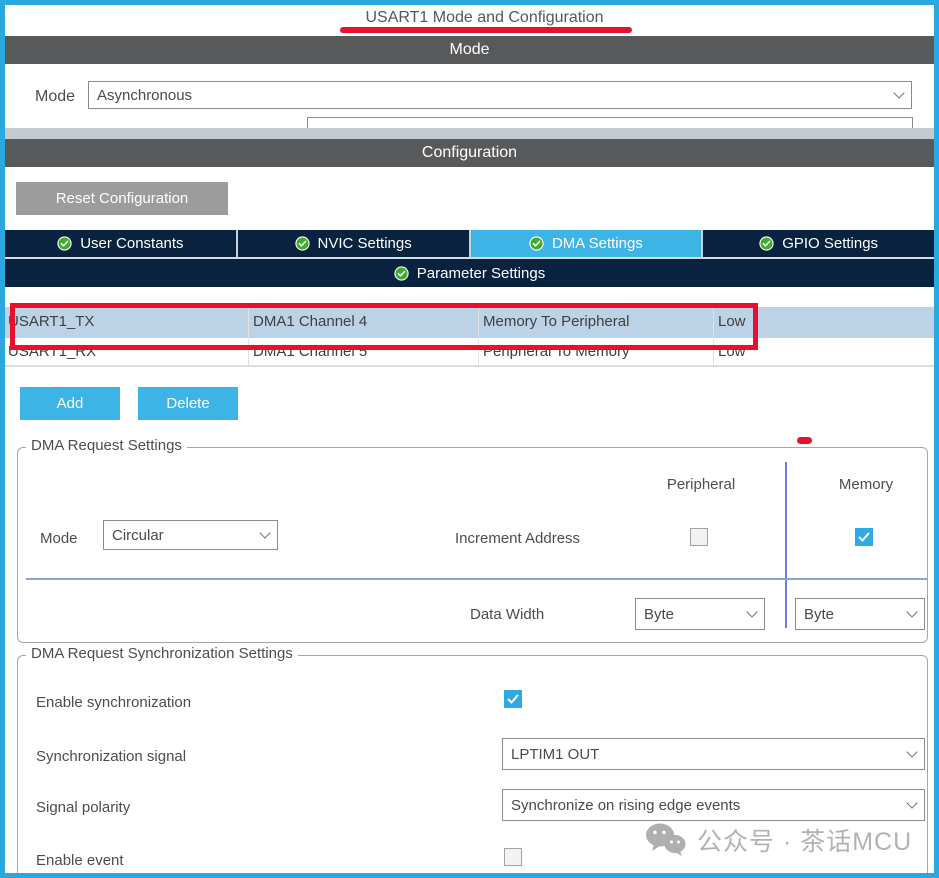 This screenshot has height=878, width=939. I want to click on cell-channel: DMA1 Channel 5, so click(310, 351).